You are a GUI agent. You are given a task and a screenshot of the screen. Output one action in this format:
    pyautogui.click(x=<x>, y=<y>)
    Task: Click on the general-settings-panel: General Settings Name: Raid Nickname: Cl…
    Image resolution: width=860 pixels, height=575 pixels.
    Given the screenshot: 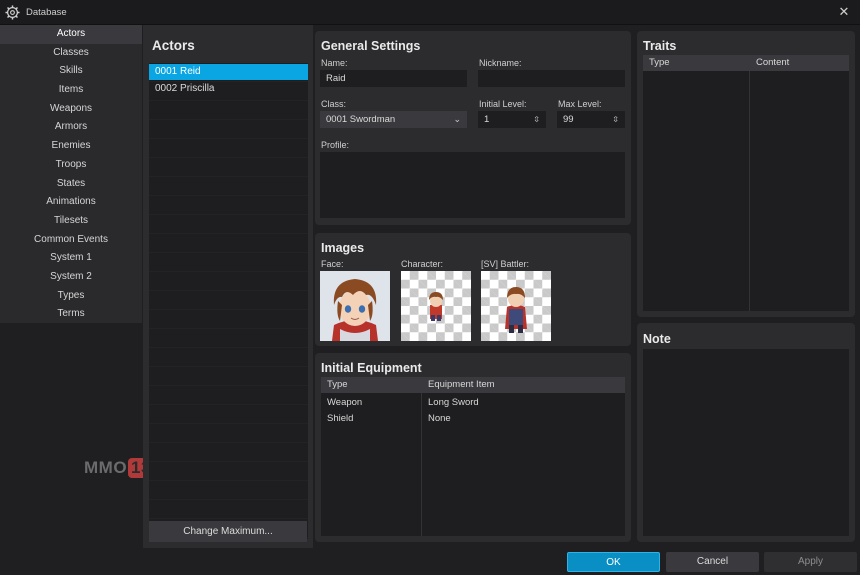 What is the action you would take?
    pyautogui.click(x=473, y=128)
    